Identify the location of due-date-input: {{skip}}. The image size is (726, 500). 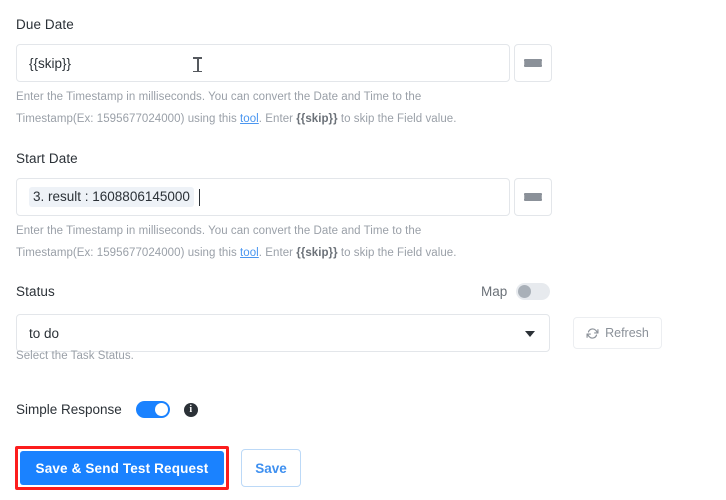
(263, 63).